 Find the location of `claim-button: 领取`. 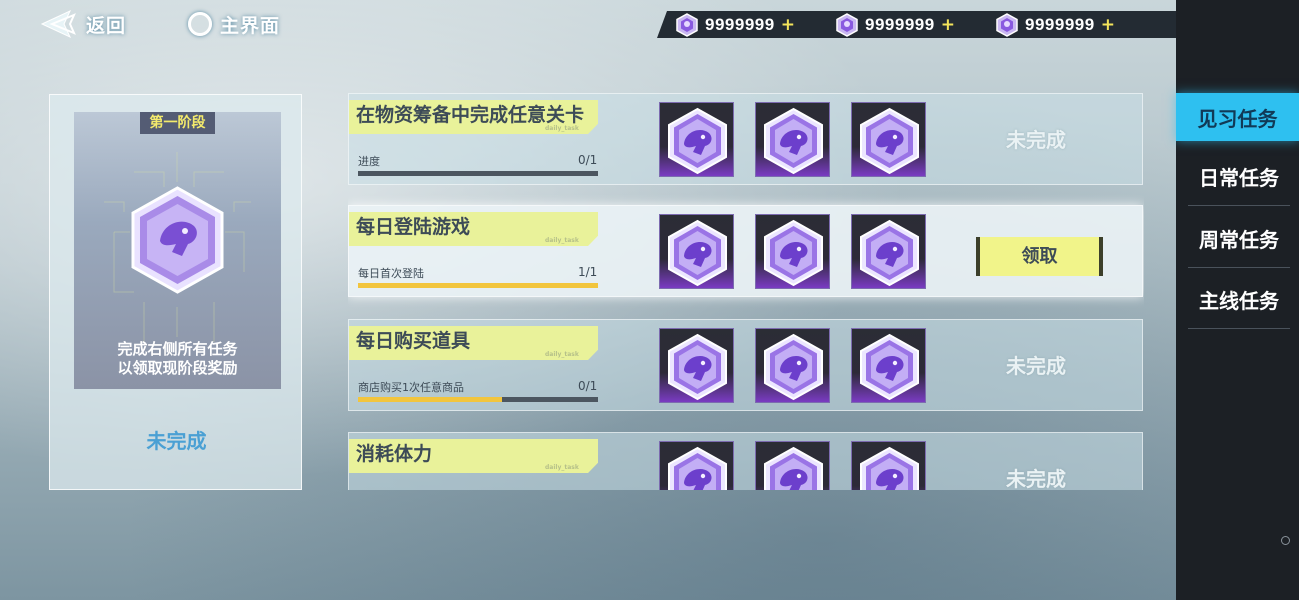

claim-button: 领取 is located at coordinates (1039, 256).